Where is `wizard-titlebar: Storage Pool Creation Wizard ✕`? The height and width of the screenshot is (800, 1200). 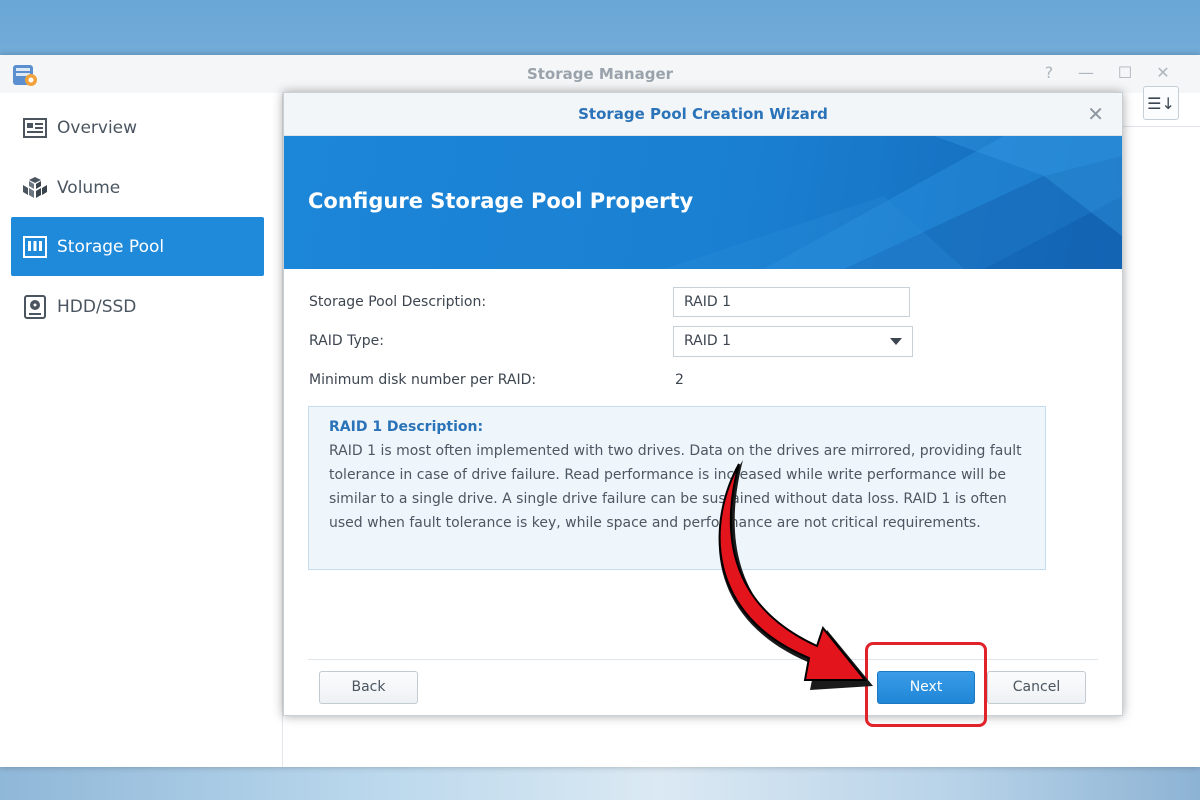 wizard-titlebar: Storage Pool Creation Wizard ✕ is located at coordinates (703, 114).